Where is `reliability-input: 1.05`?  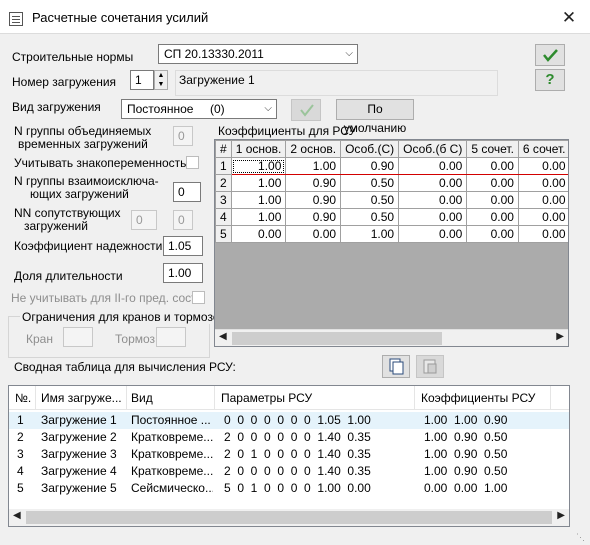 reliability-input: 1.05 is located at coordinates (183, 246).